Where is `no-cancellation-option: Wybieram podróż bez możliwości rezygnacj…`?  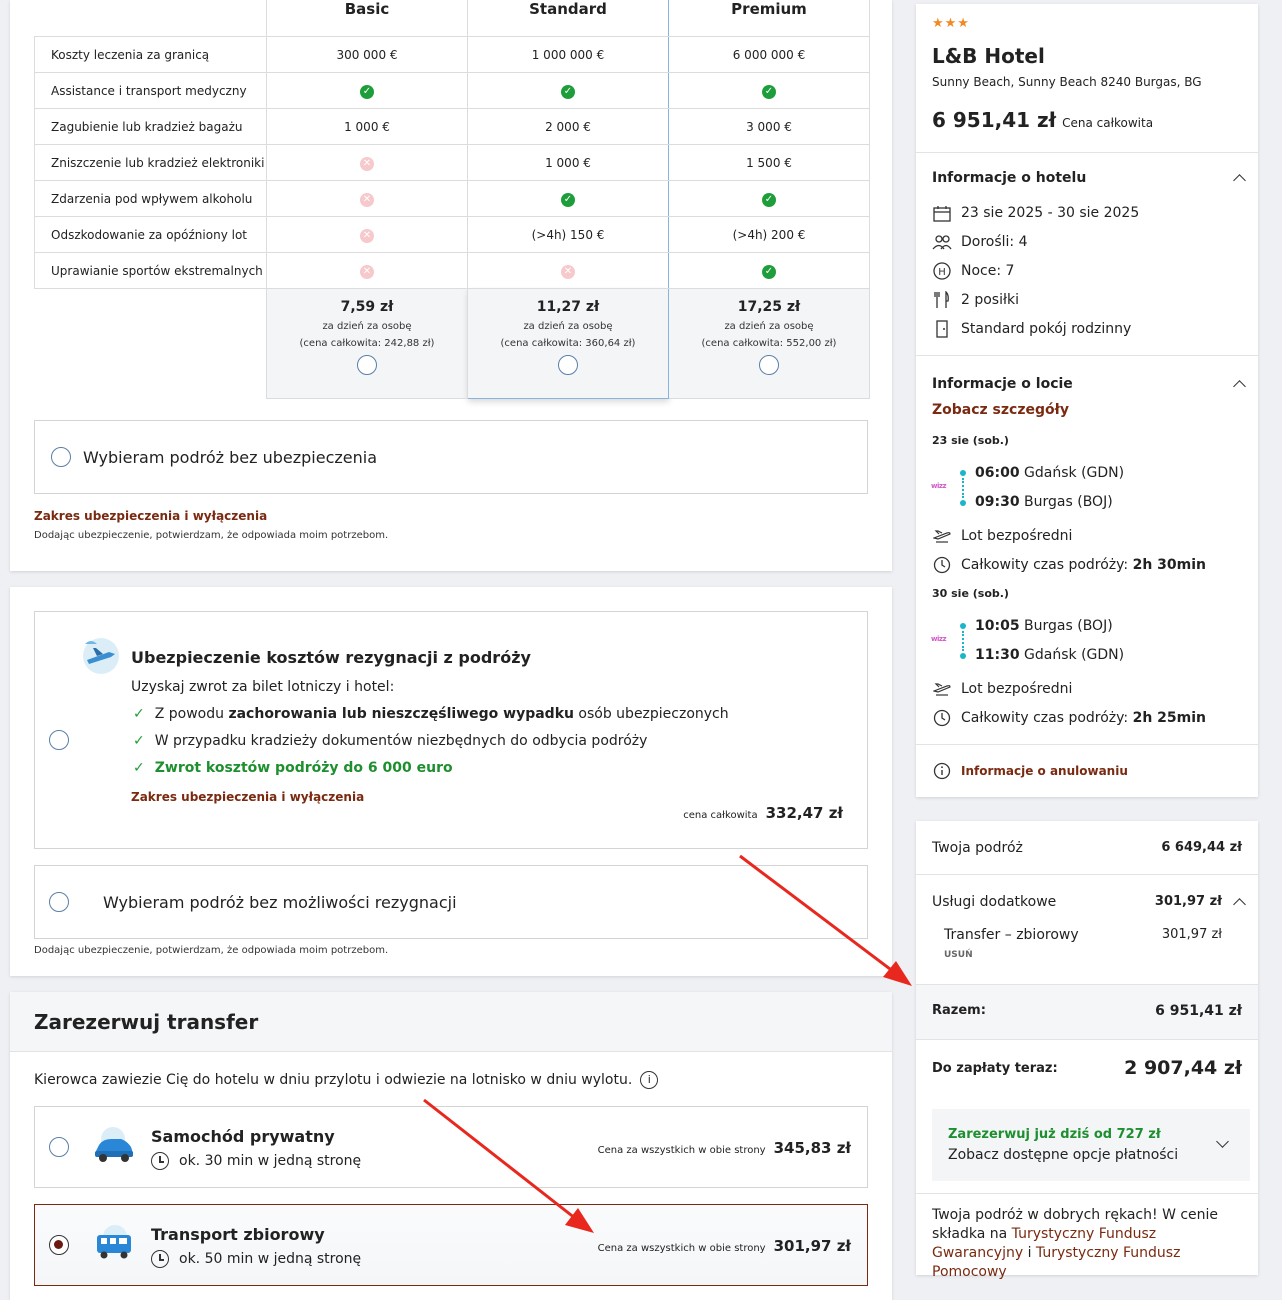 no-cancellation-option: Wybieram podróż bez możliwości rezygnacj… is located at coordinates (451, 902).